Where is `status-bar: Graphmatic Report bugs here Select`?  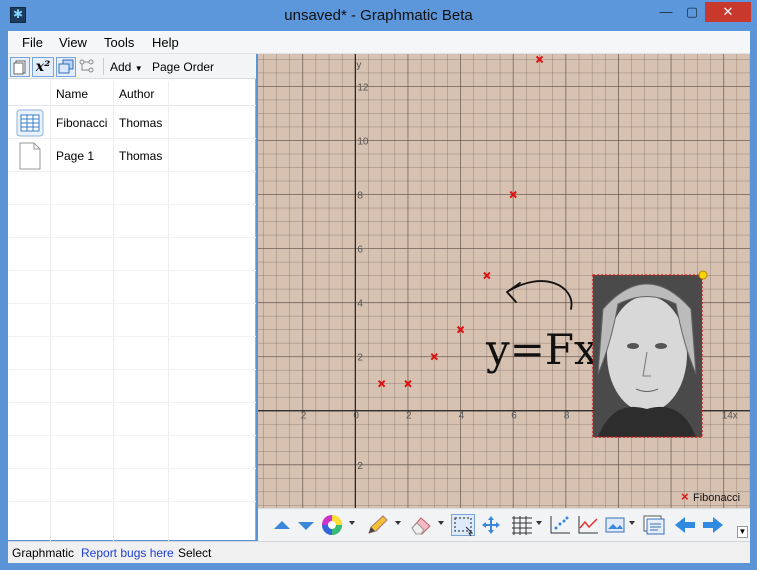 status-bar: Graphmatic Report bugs here Select is located at coordinates (379, 552).